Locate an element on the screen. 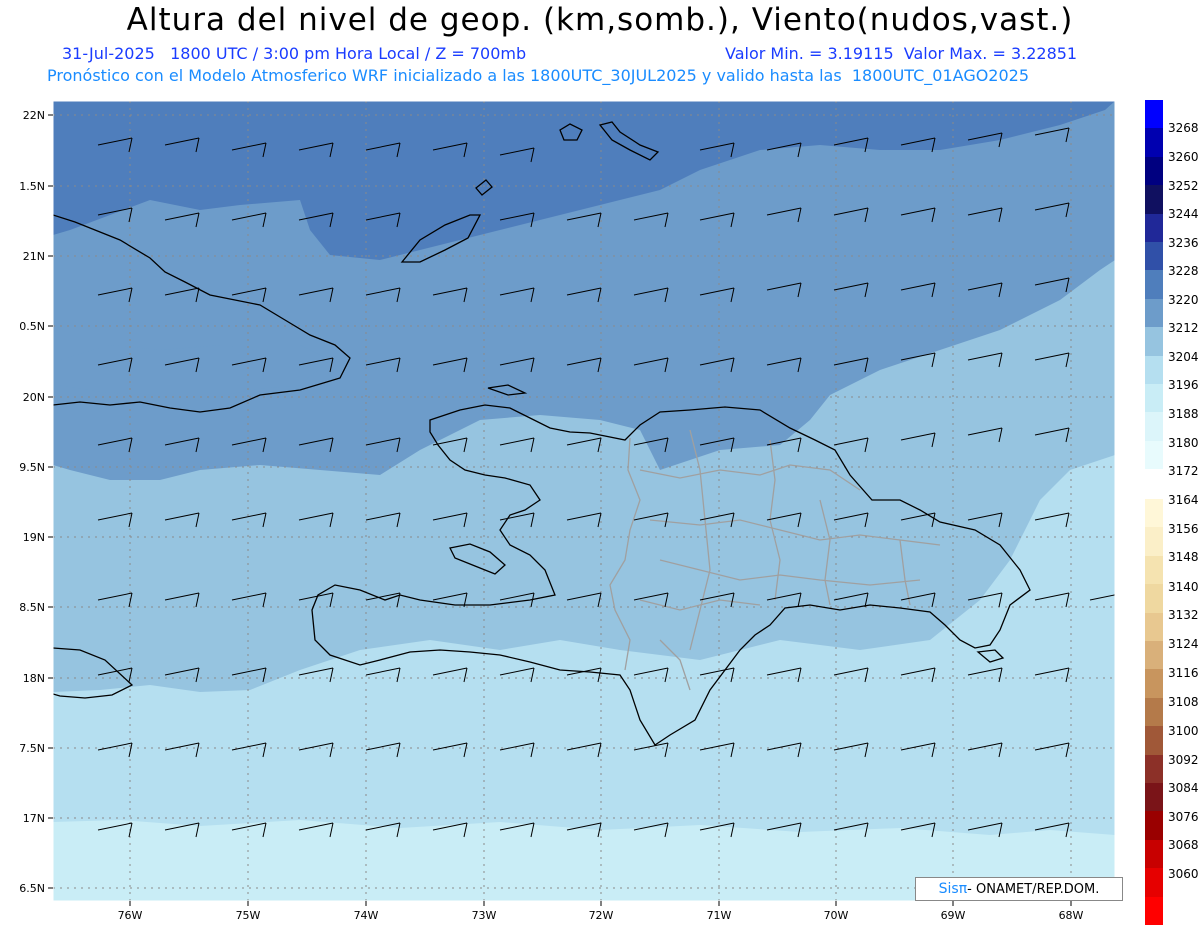  colorbar-label: 3124 is located at coordinates (1183, 644).